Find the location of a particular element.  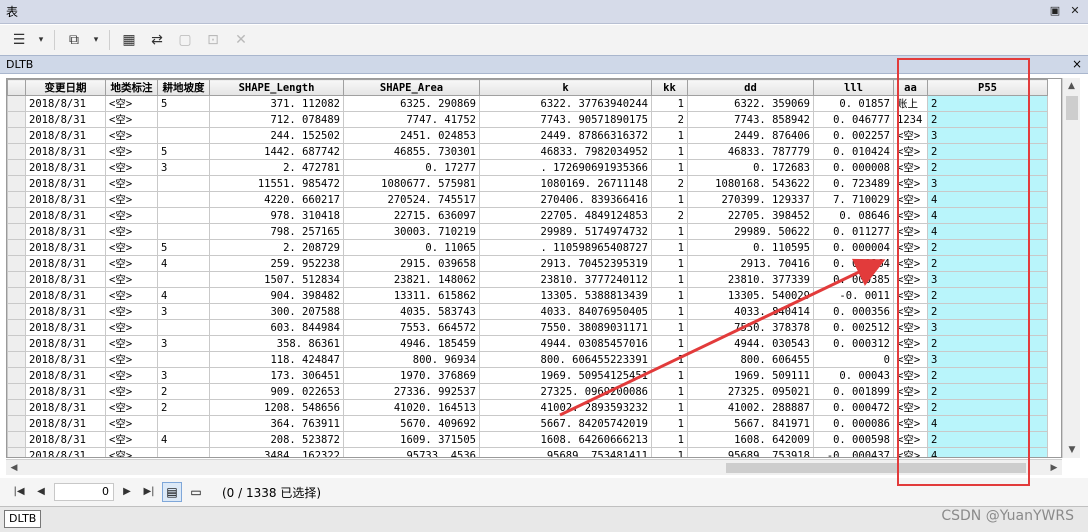

table-cell: 27325. 0969200086 is located at coordinates (565, 391).